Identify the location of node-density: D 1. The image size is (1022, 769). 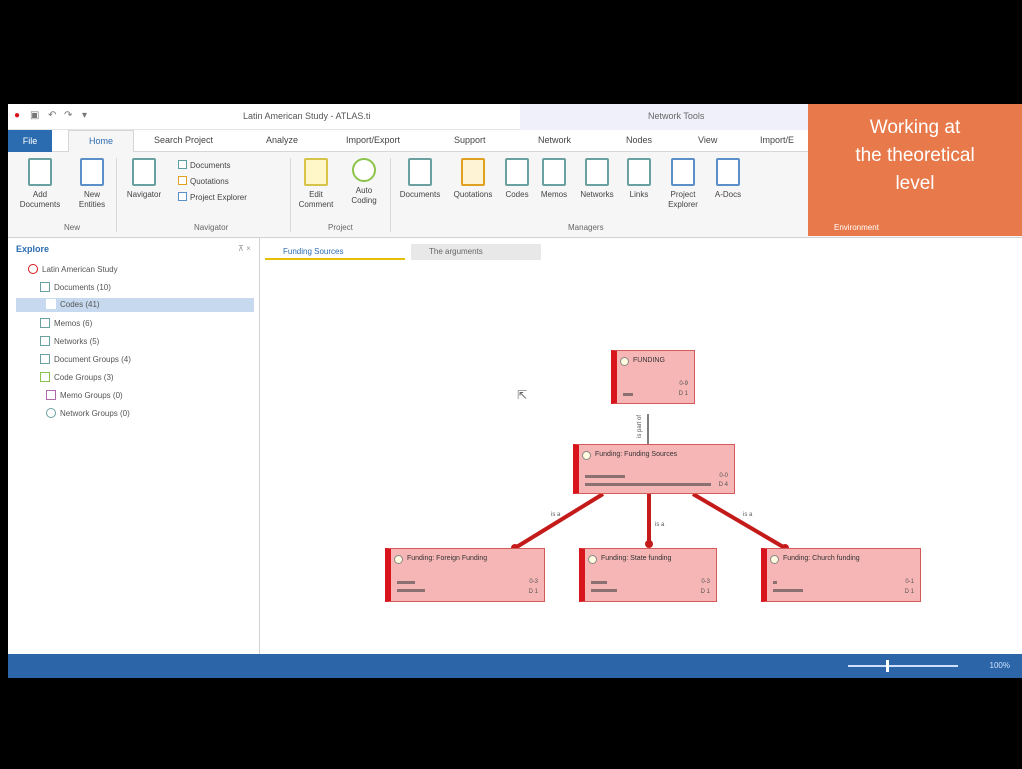
(683, 394).